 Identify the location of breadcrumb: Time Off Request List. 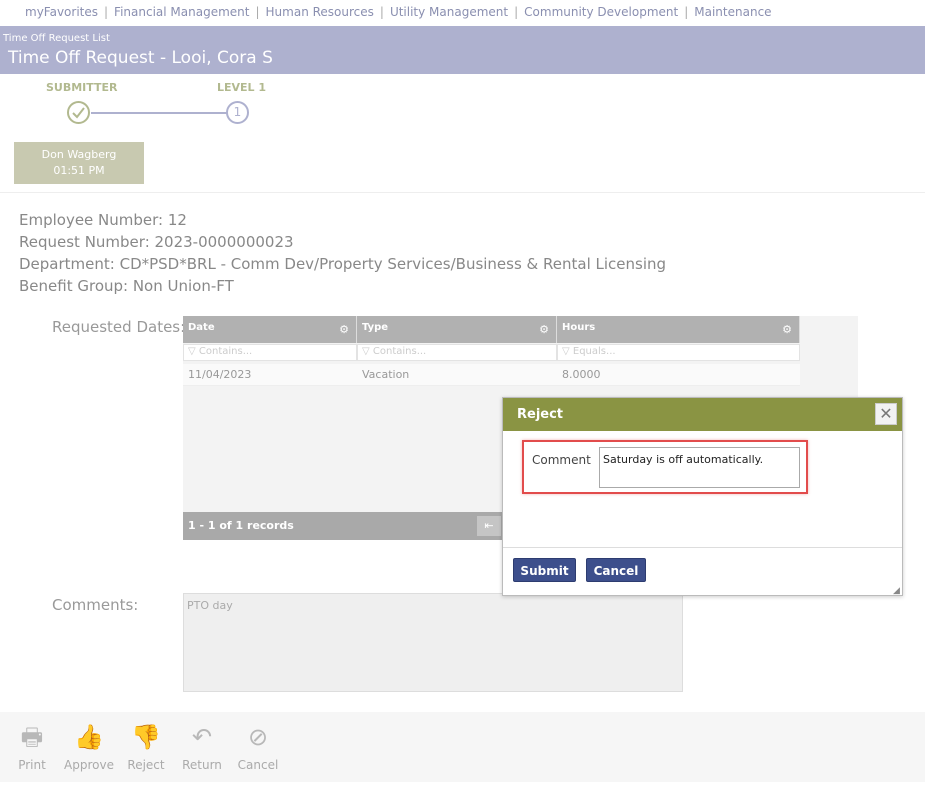
(56, 38).